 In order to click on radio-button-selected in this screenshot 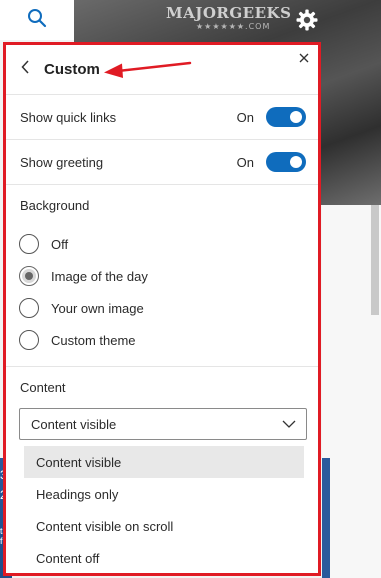, I will do `click(29, 276)`.